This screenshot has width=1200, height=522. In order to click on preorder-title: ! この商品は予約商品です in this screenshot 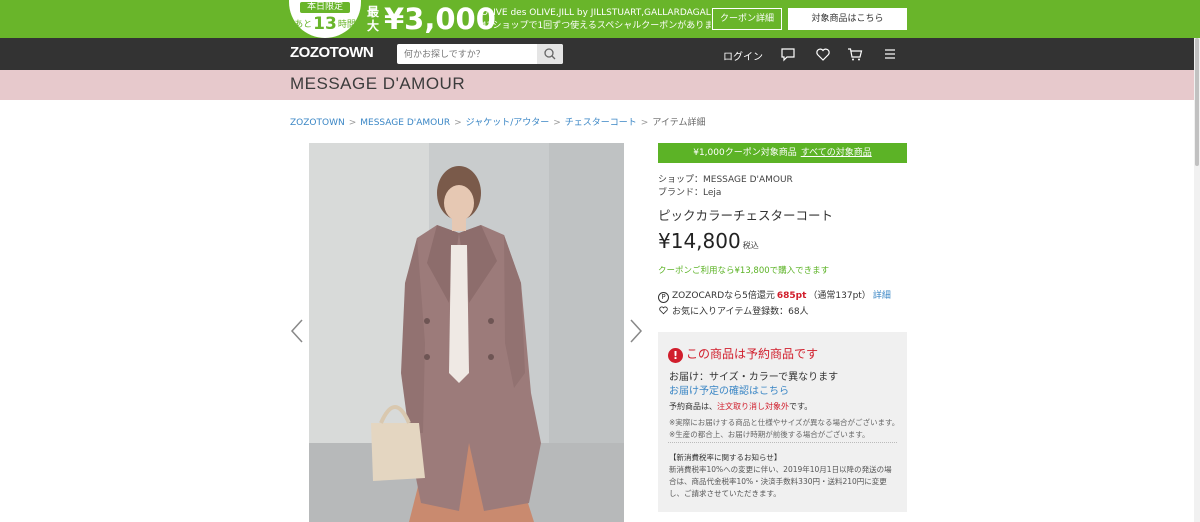, I will do `click(743, 354)`.